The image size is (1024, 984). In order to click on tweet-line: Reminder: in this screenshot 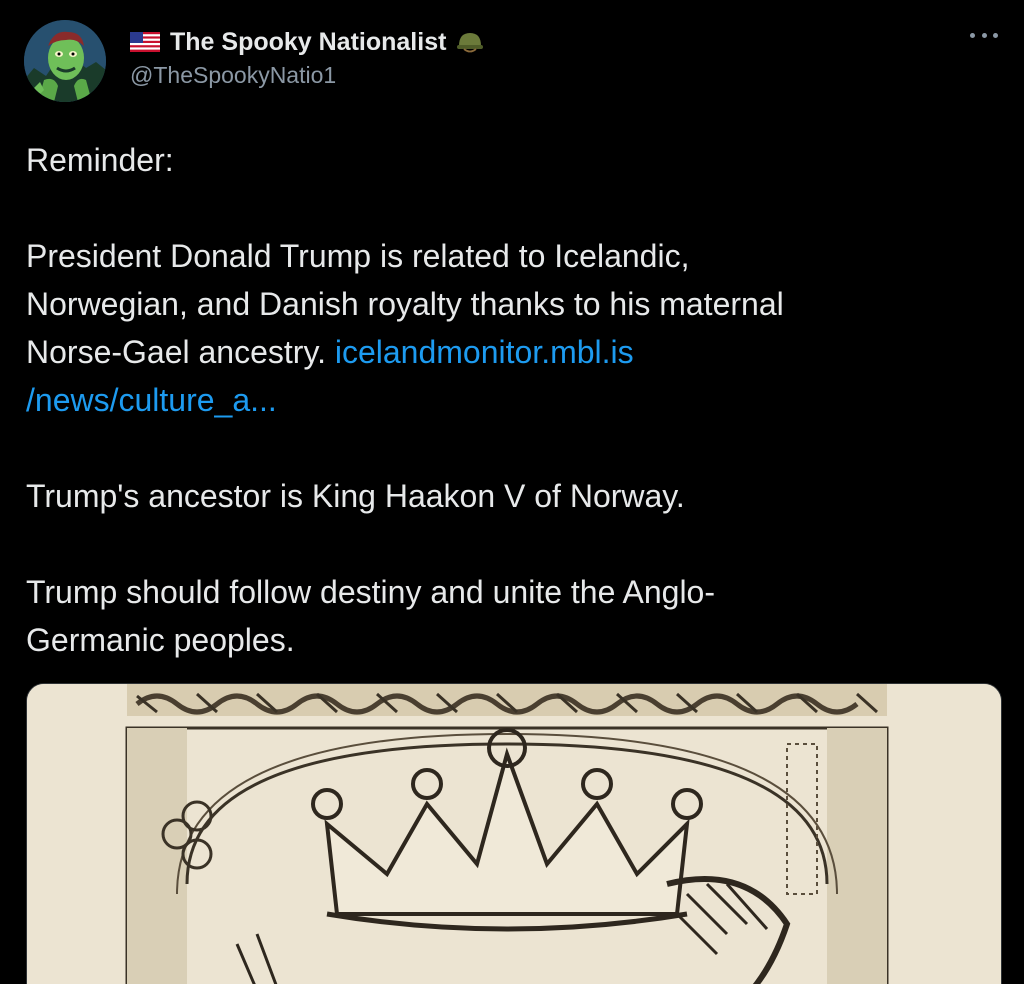, I will do `click(100, 160)`.